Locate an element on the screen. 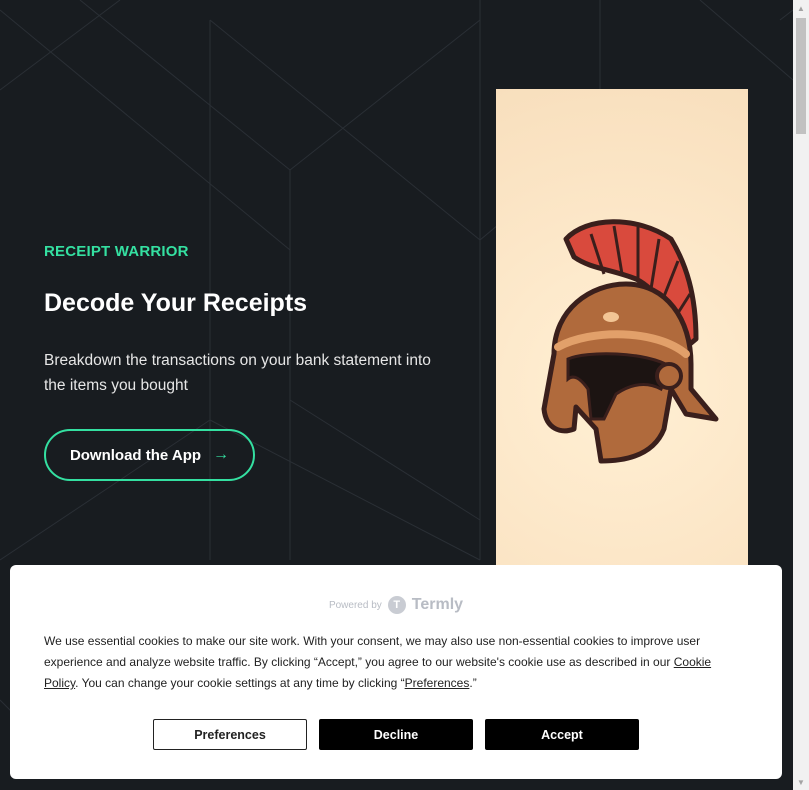 This screenshot has height=790, width=809. scrollbar-thumb is located at coordinates (801, 76).